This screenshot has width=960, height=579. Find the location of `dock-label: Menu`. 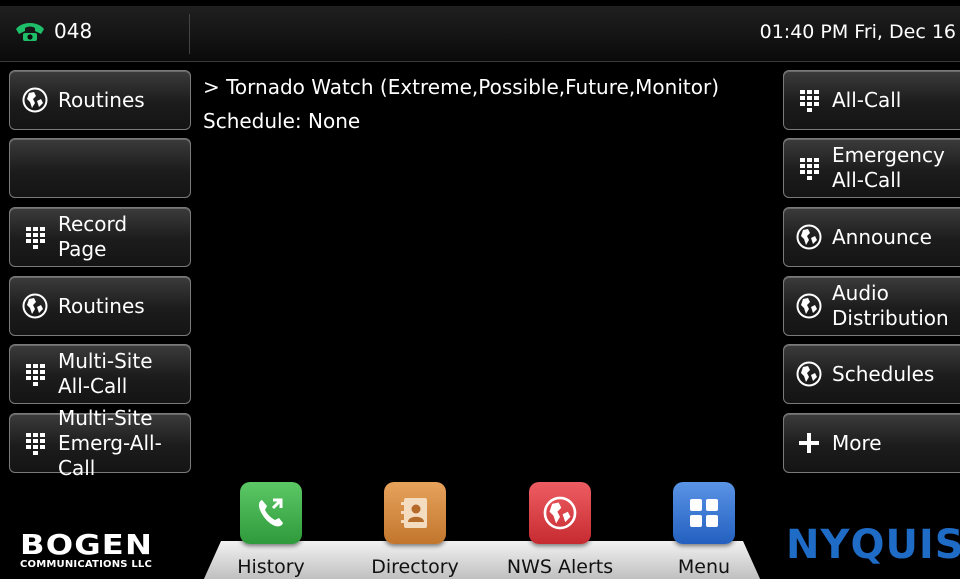

dock-label: Menu is located at coordinates (704, 567).